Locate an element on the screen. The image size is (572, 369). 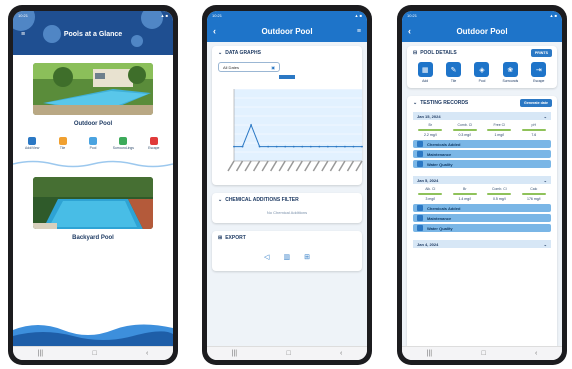
generate-date-button: Generate date is located at coordinates (536, 103).